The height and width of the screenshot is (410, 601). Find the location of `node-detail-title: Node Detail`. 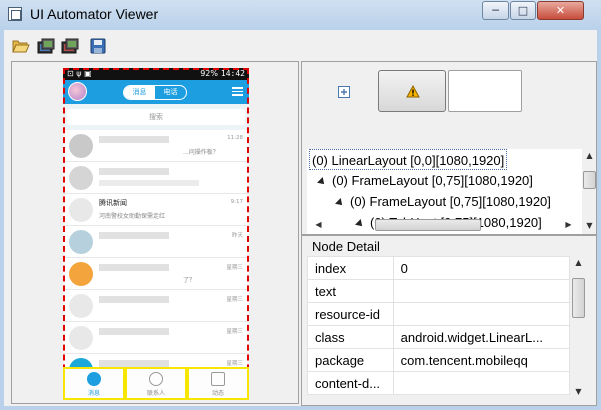

node-detail-title: Node Detail is located at coordinates (346, 246).